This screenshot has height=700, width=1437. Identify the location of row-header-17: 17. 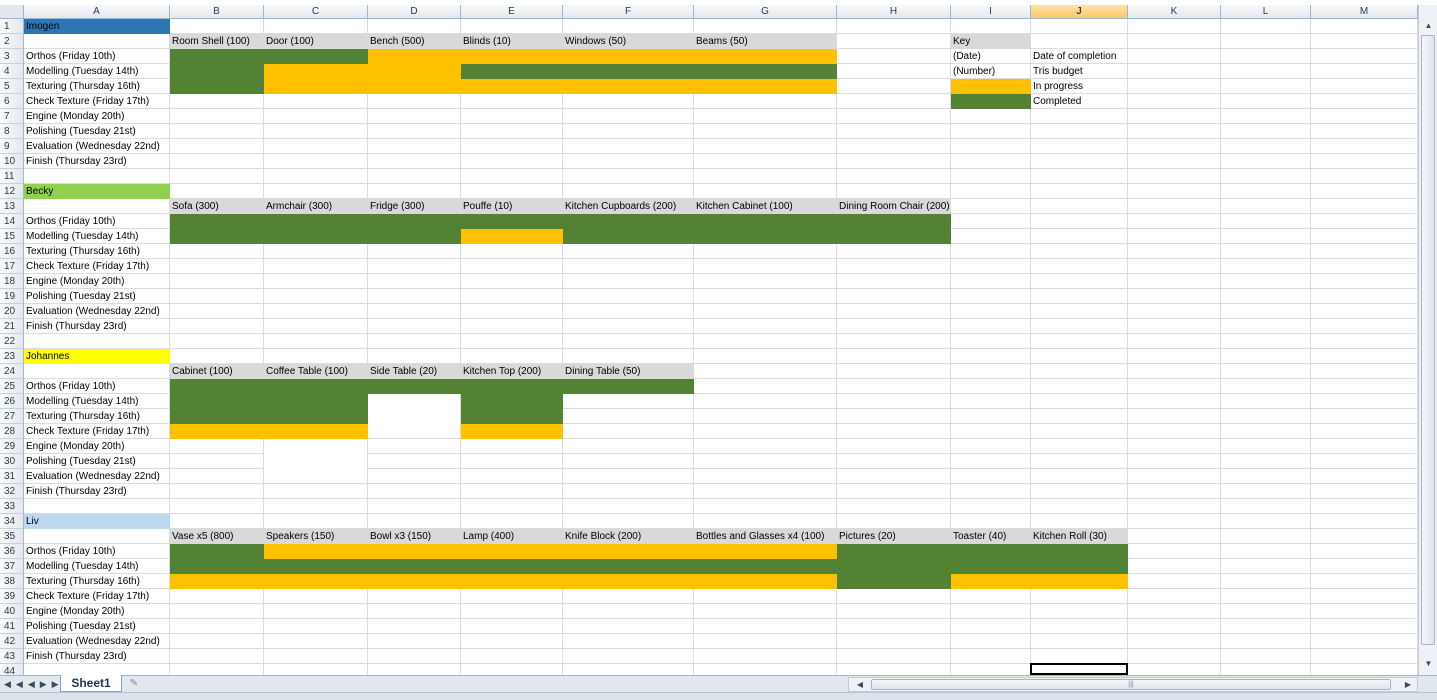
(12, 266).